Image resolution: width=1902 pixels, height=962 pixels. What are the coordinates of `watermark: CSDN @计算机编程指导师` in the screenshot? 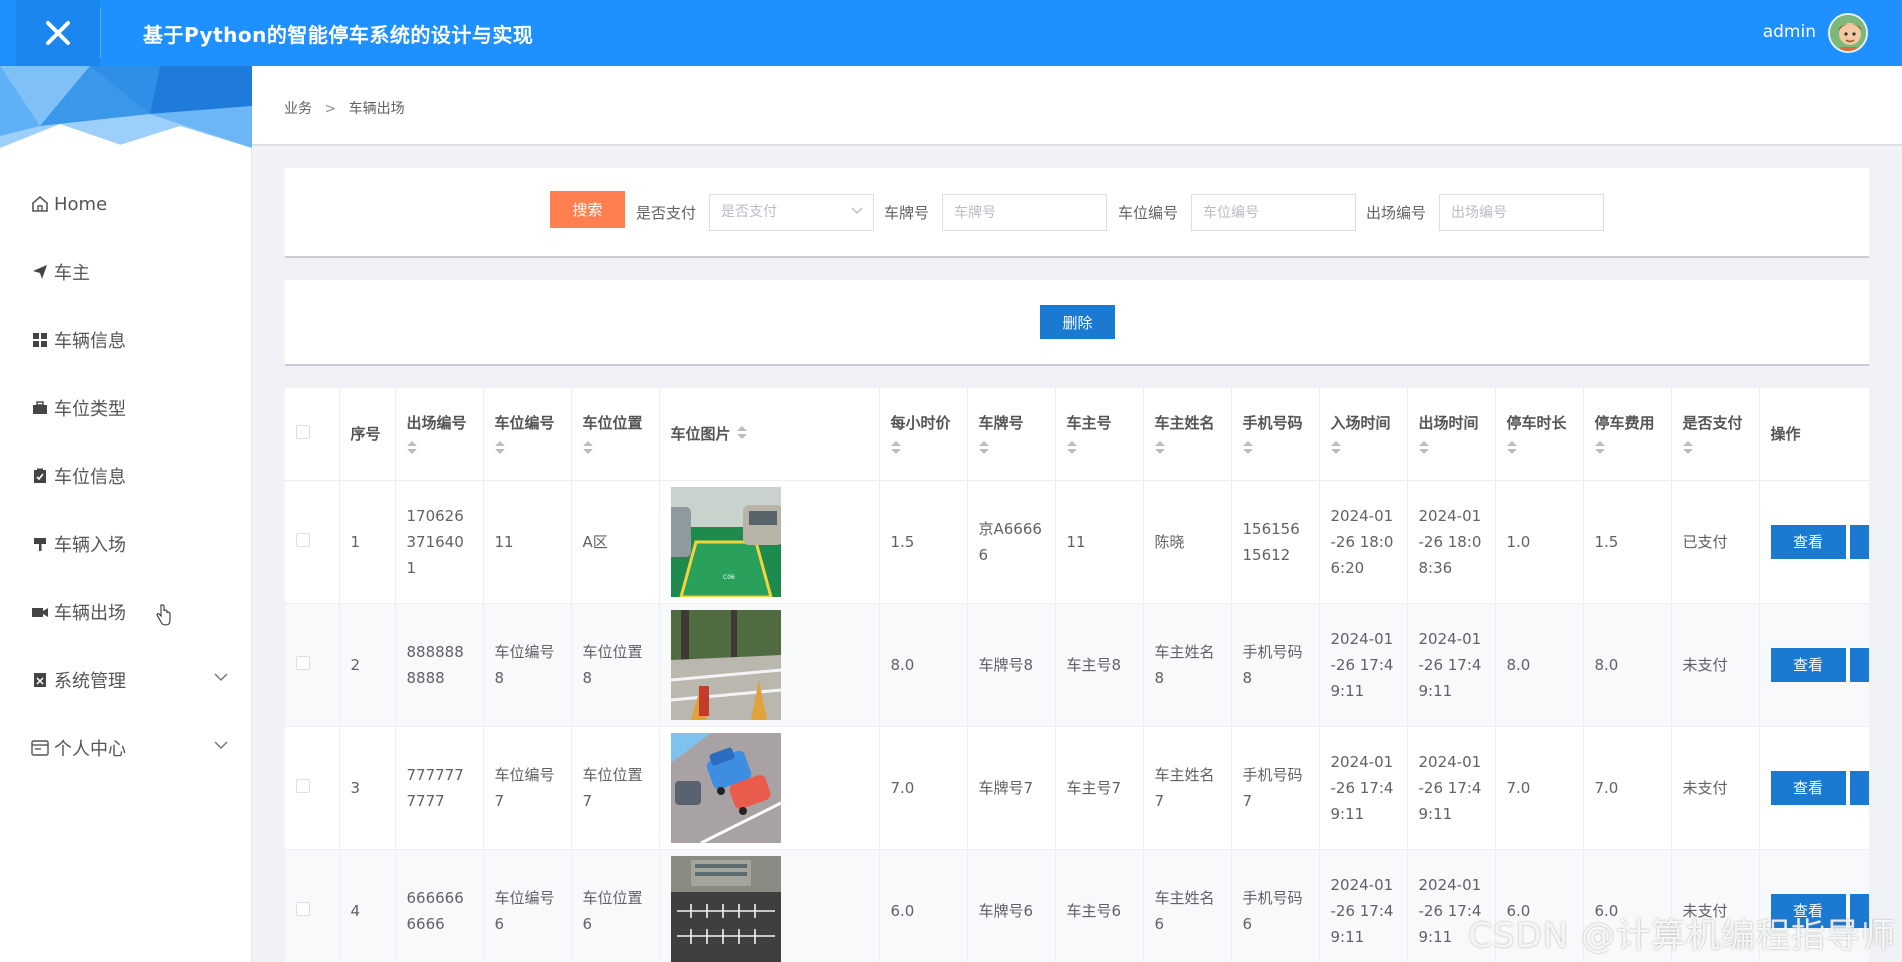 It's located at (1682, 936).